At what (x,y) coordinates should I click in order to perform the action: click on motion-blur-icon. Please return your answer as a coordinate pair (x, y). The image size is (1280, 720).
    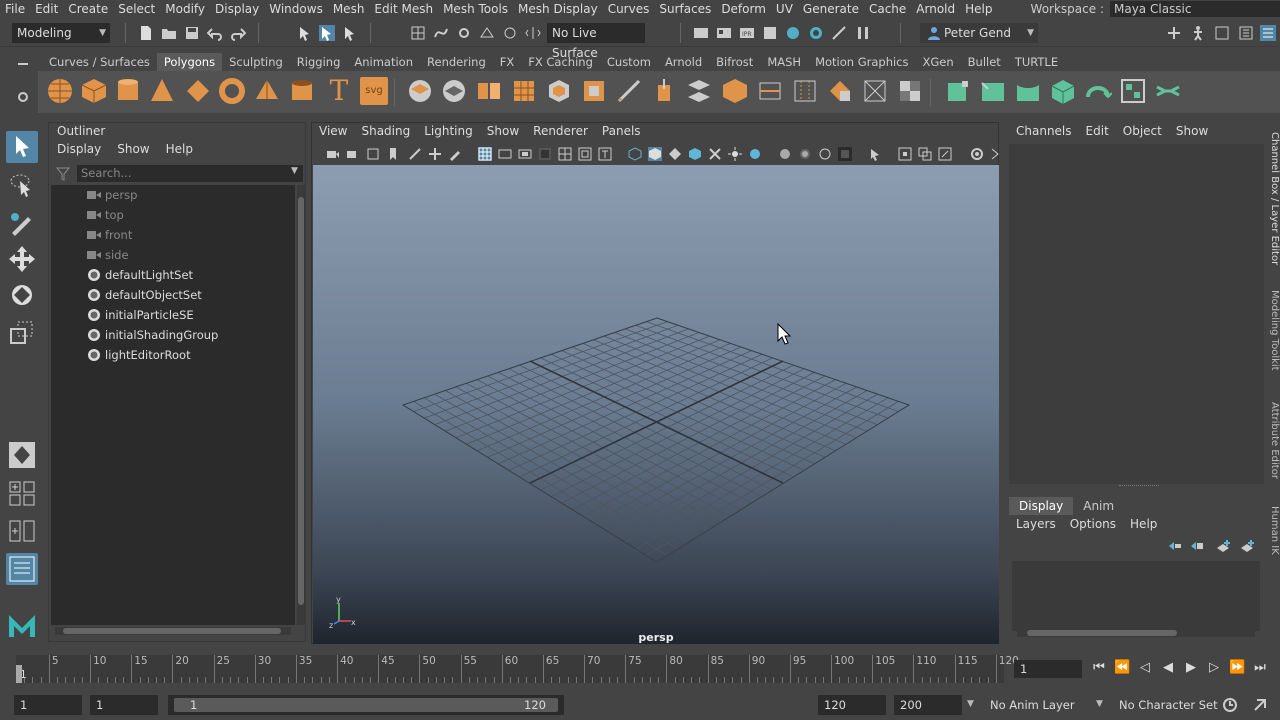
    Looking at the image, I should click on (825, 154).